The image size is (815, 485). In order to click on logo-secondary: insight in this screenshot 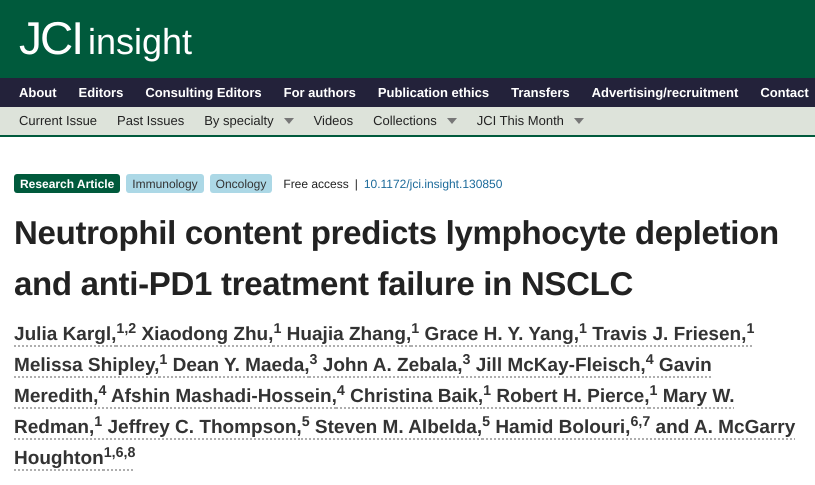, I will do `click(140, 42)`.